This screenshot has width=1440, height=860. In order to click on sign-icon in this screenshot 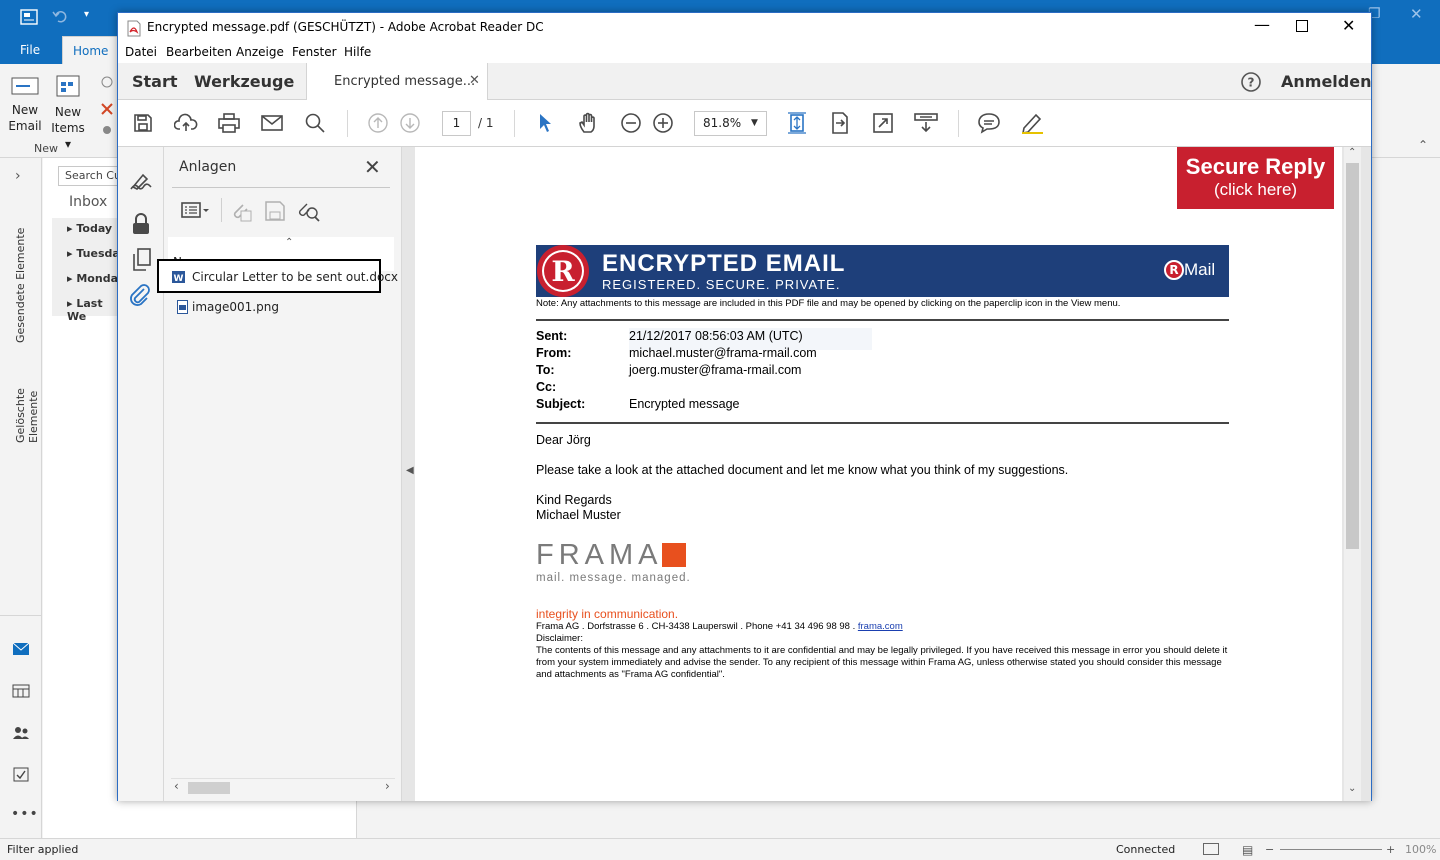, I will do `click(141, 181)`.